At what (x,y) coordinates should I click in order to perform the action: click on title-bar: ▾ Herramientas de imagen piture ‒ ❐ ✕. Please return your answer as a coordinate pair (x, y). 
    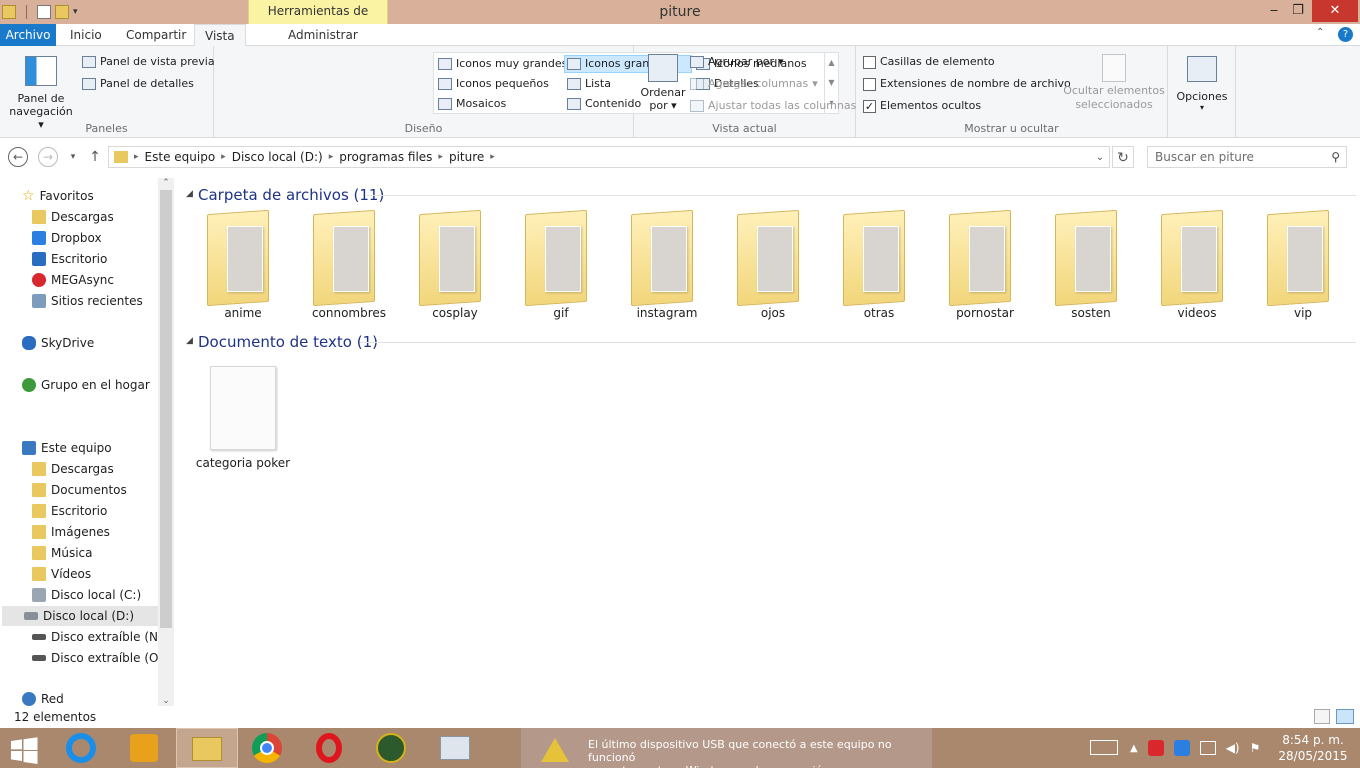
    Looking at the image, I should click on (680, 20).